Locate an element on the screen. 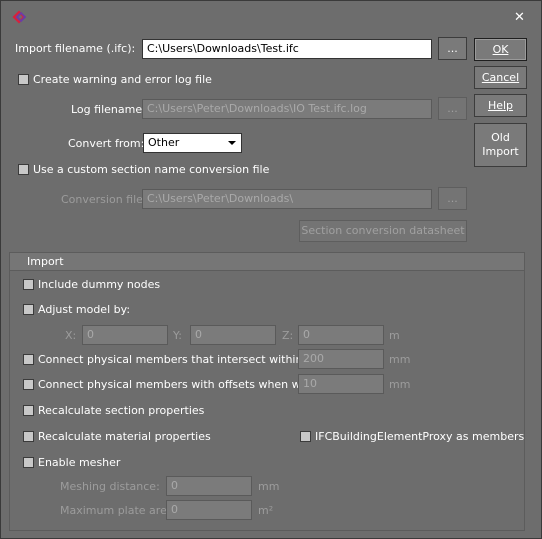 This screenshot has height=539, width=542. custom-section-checkbox is located at coordinates (23, 169).